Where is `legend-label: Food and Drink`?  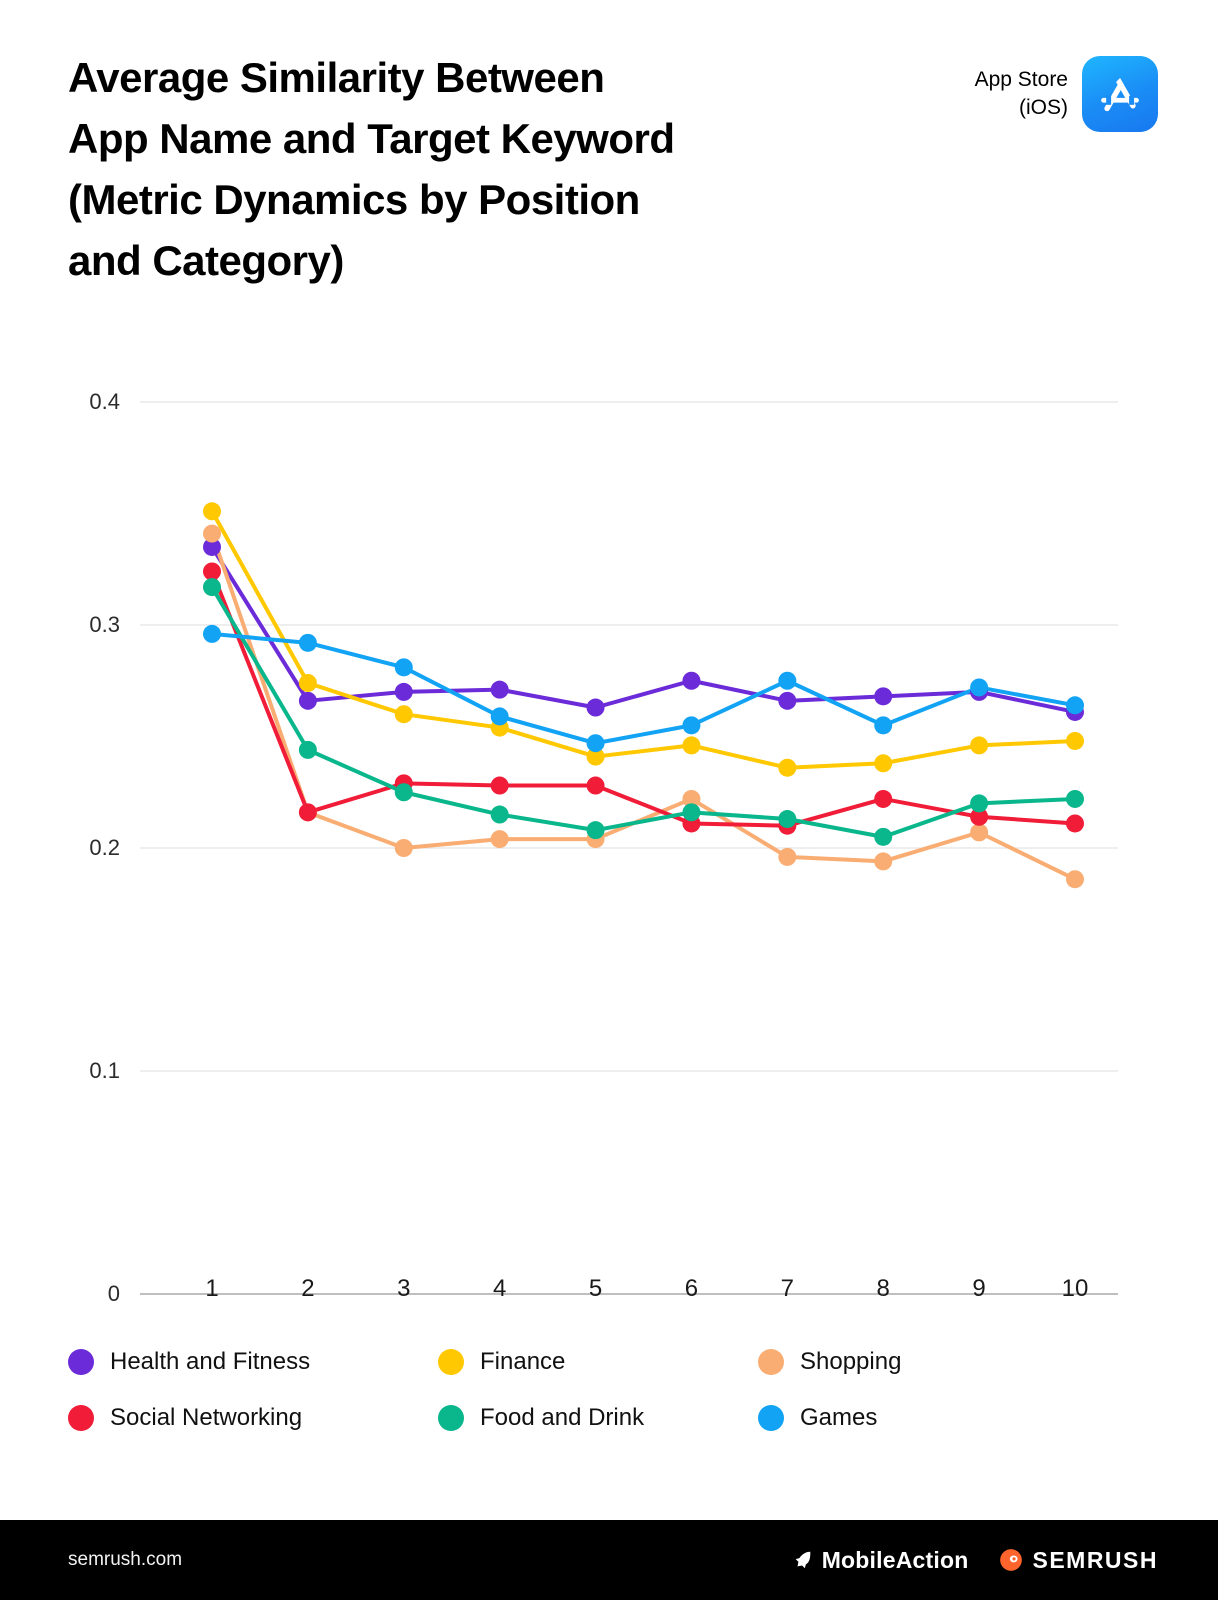 legend-label: Food and Drink is located at coordinates (562, 1417).